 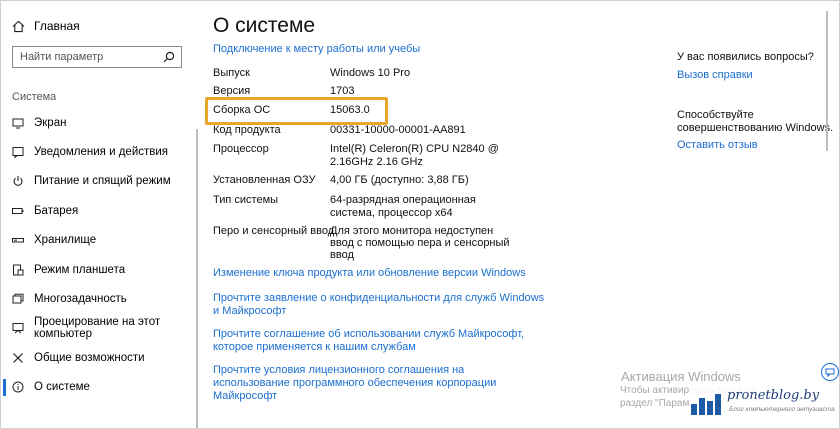 What do you see at coordinates (18, 181) in the screenshot?
I see `power-icon` at bounding box center [18, 181].